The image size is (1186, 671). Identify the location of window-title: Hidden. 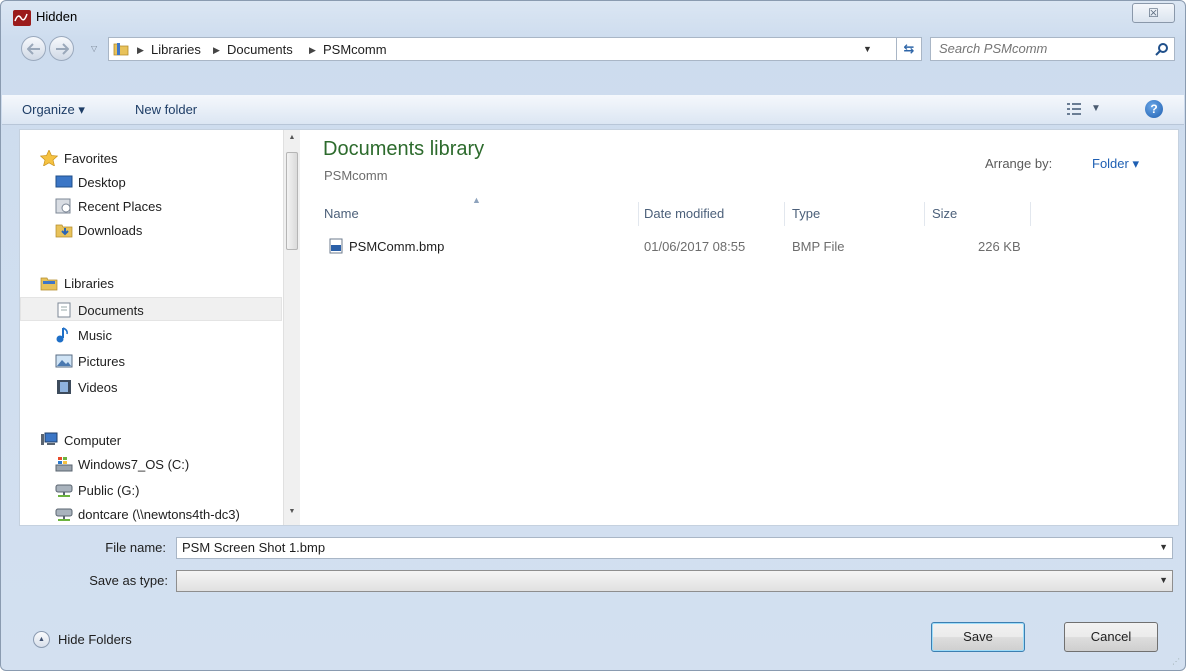
(57, 16).